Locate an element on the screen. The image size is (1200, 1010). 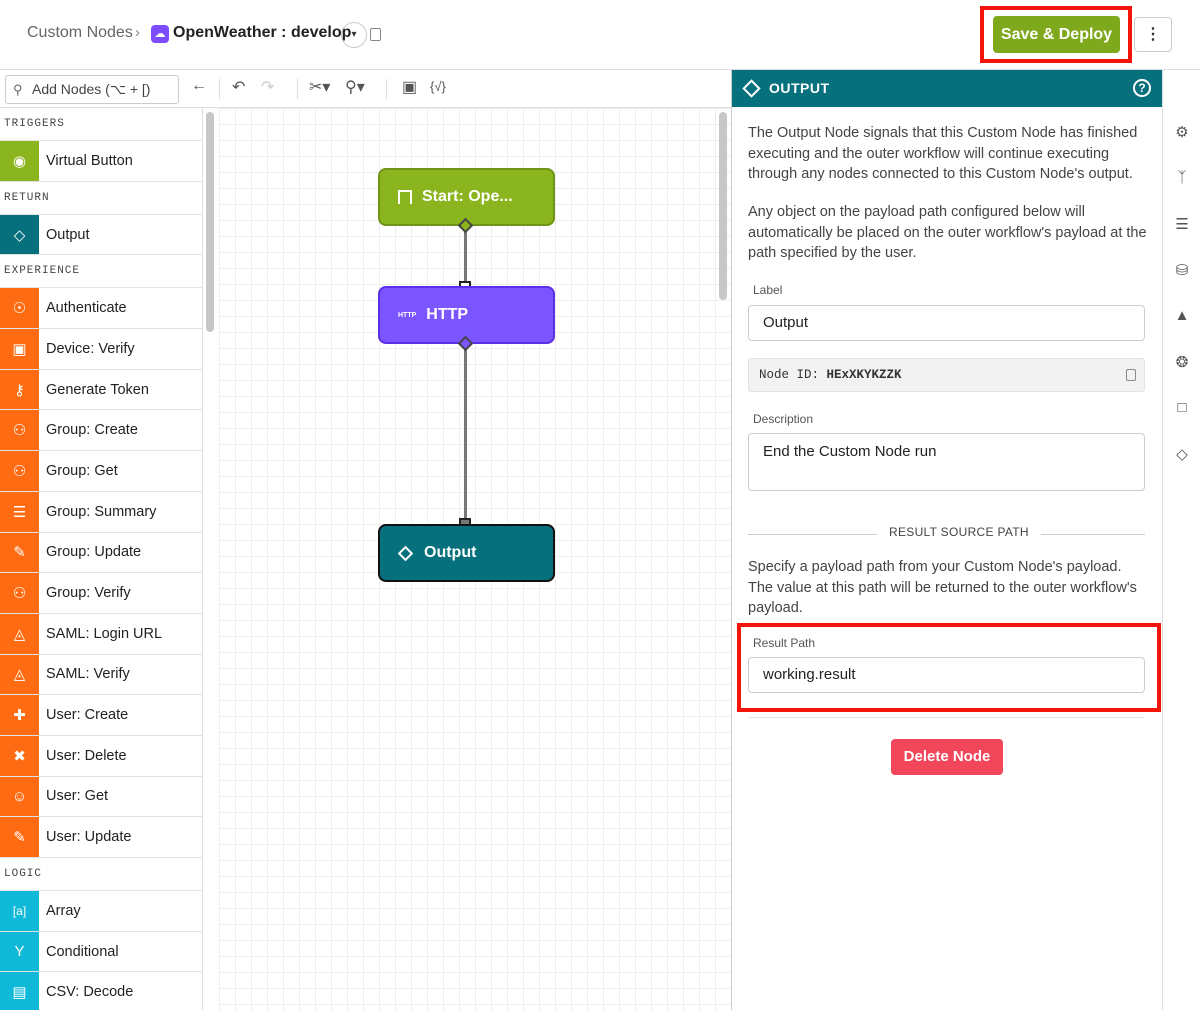
sidebar-item-label: Group: Get is located at coordinates (82, 470).